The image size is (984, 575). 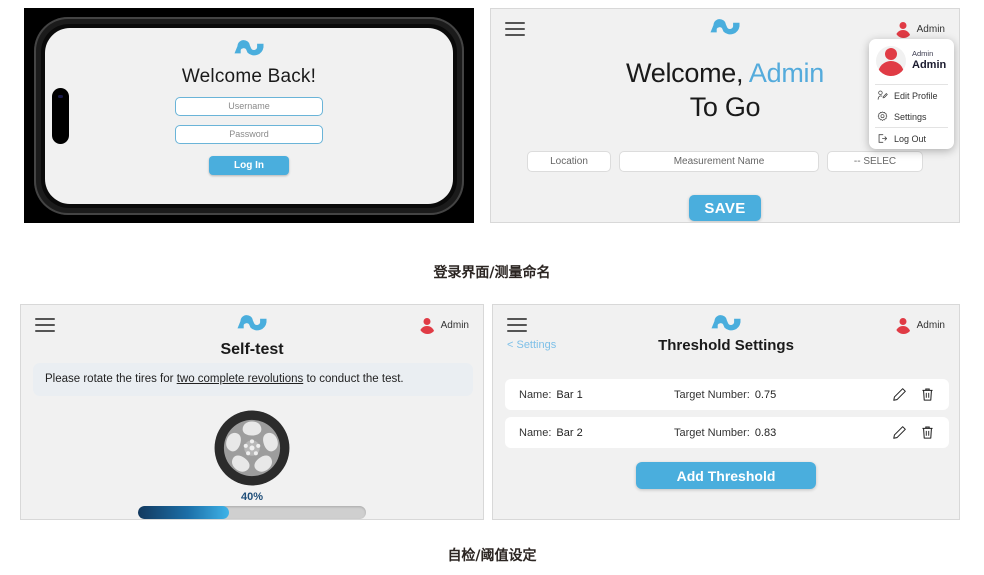 I want to click on username-input: Username, so click(x=249, y=106).